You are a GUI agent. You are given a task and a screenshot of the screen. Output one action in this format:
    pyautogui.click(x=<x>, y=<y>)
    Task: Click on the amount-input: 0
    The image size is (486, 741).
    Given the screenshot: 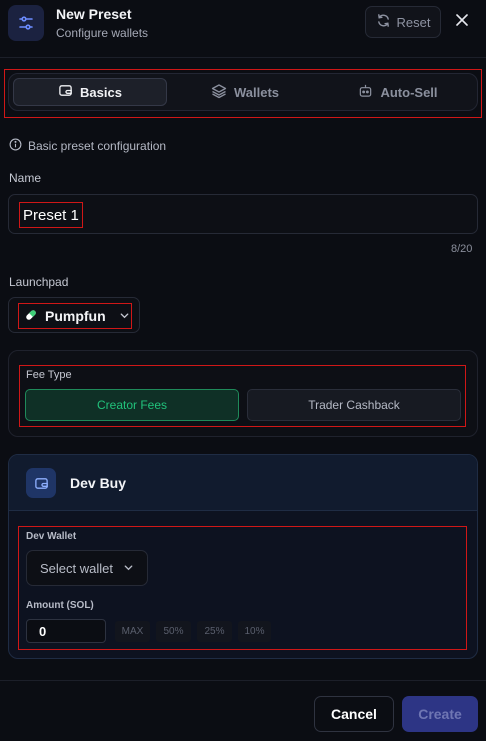 What is the action you would take?
    pyautogui.click(x=66, y=631)
    